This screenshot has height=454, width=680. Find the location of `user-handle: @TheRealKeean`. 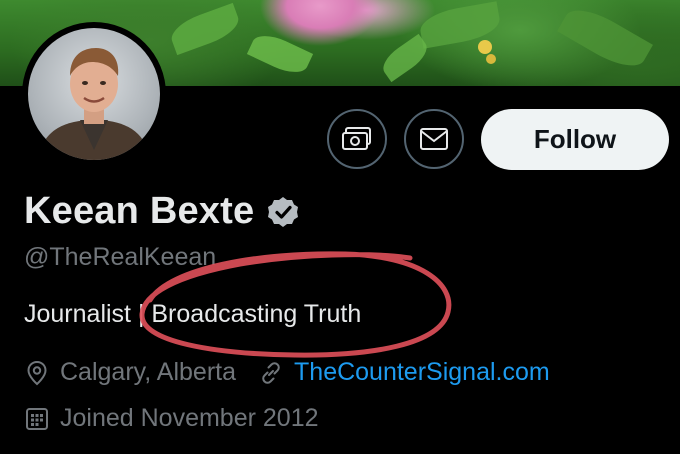

user-handle: @TheRealKeean is located at coordinates (120, 257).